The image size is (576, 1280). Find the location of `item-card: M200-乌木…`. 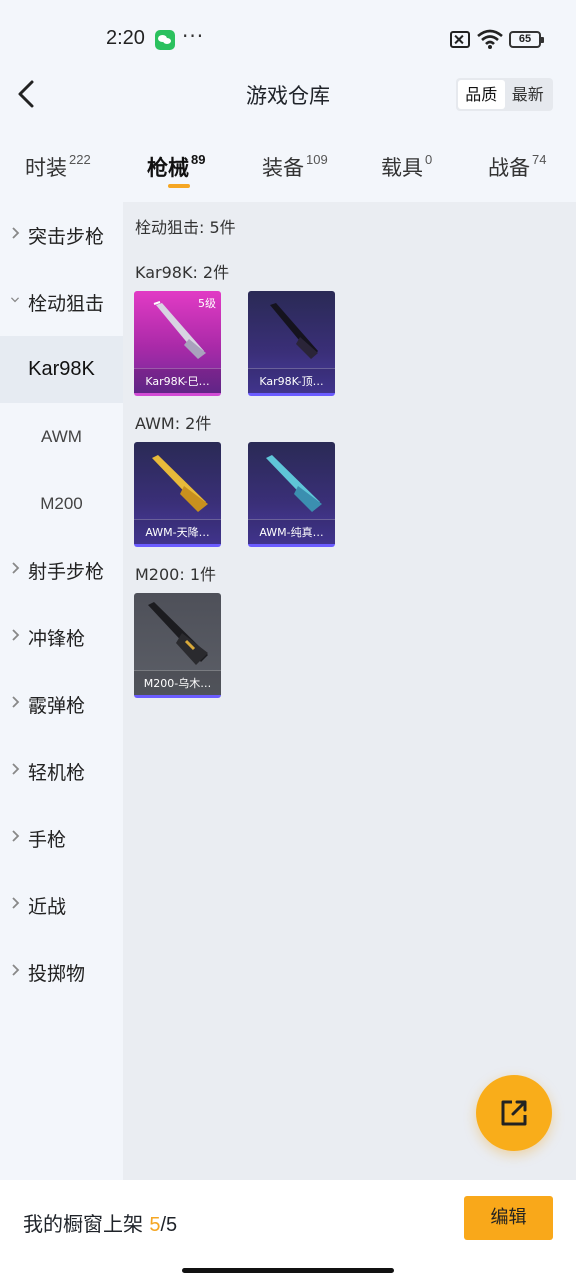

item-card: M200-乌木… is located at coordinates (177, 645).